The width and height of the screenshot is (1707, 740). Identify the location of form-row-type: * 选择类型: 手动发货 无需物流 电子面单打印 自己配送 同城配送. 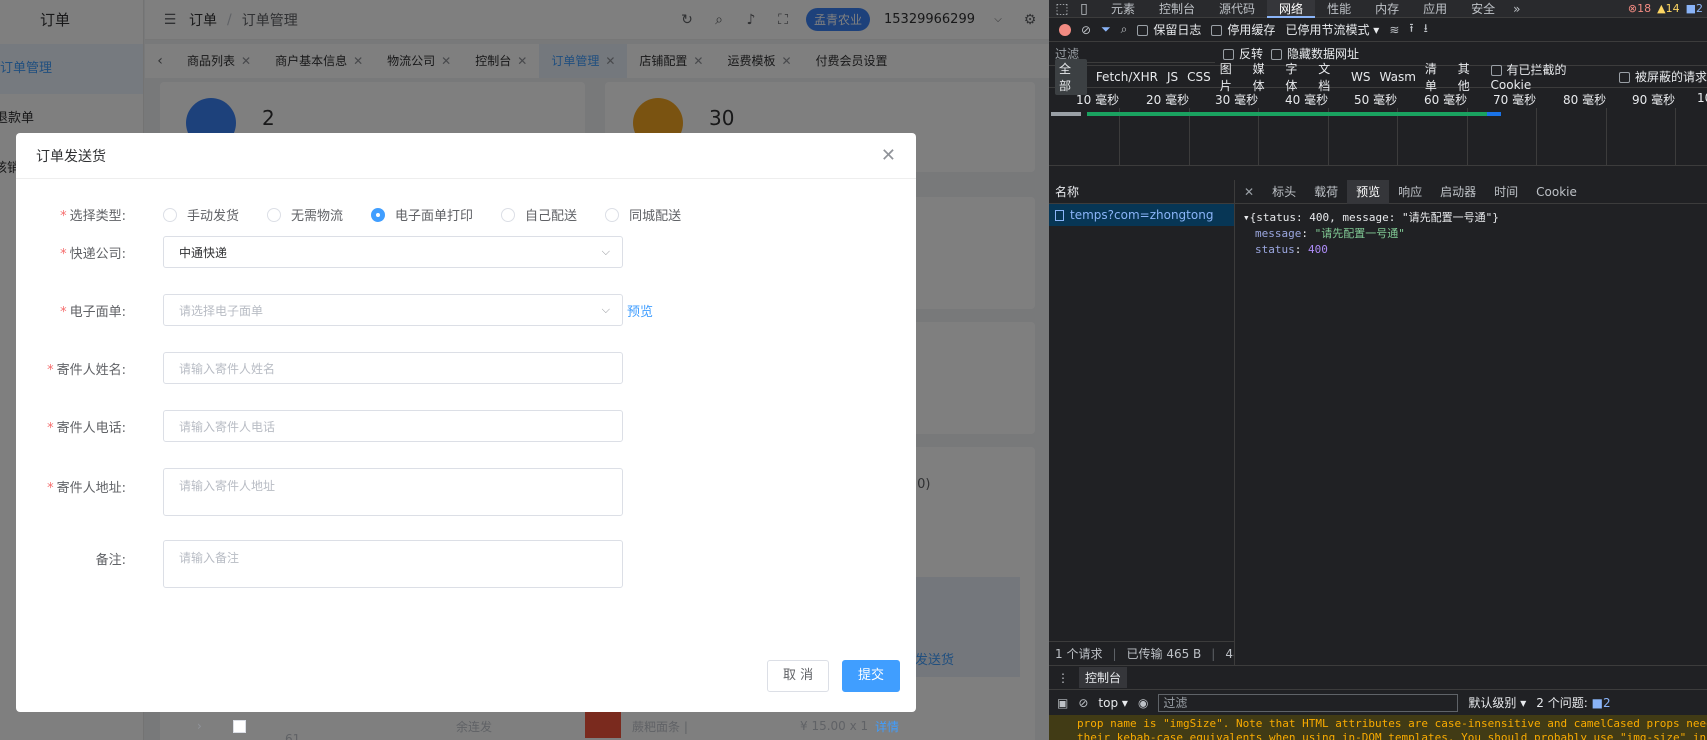
(362, 214).